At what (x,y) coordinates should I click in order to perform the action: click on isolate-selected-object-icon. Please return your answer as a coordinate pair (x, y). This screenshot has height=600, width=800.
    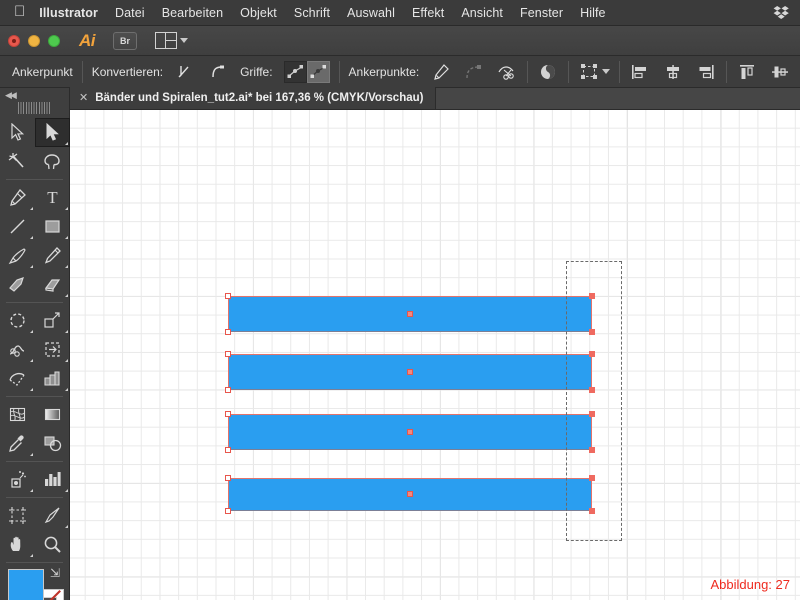
    Looking at the image, I should click on (548, 72).